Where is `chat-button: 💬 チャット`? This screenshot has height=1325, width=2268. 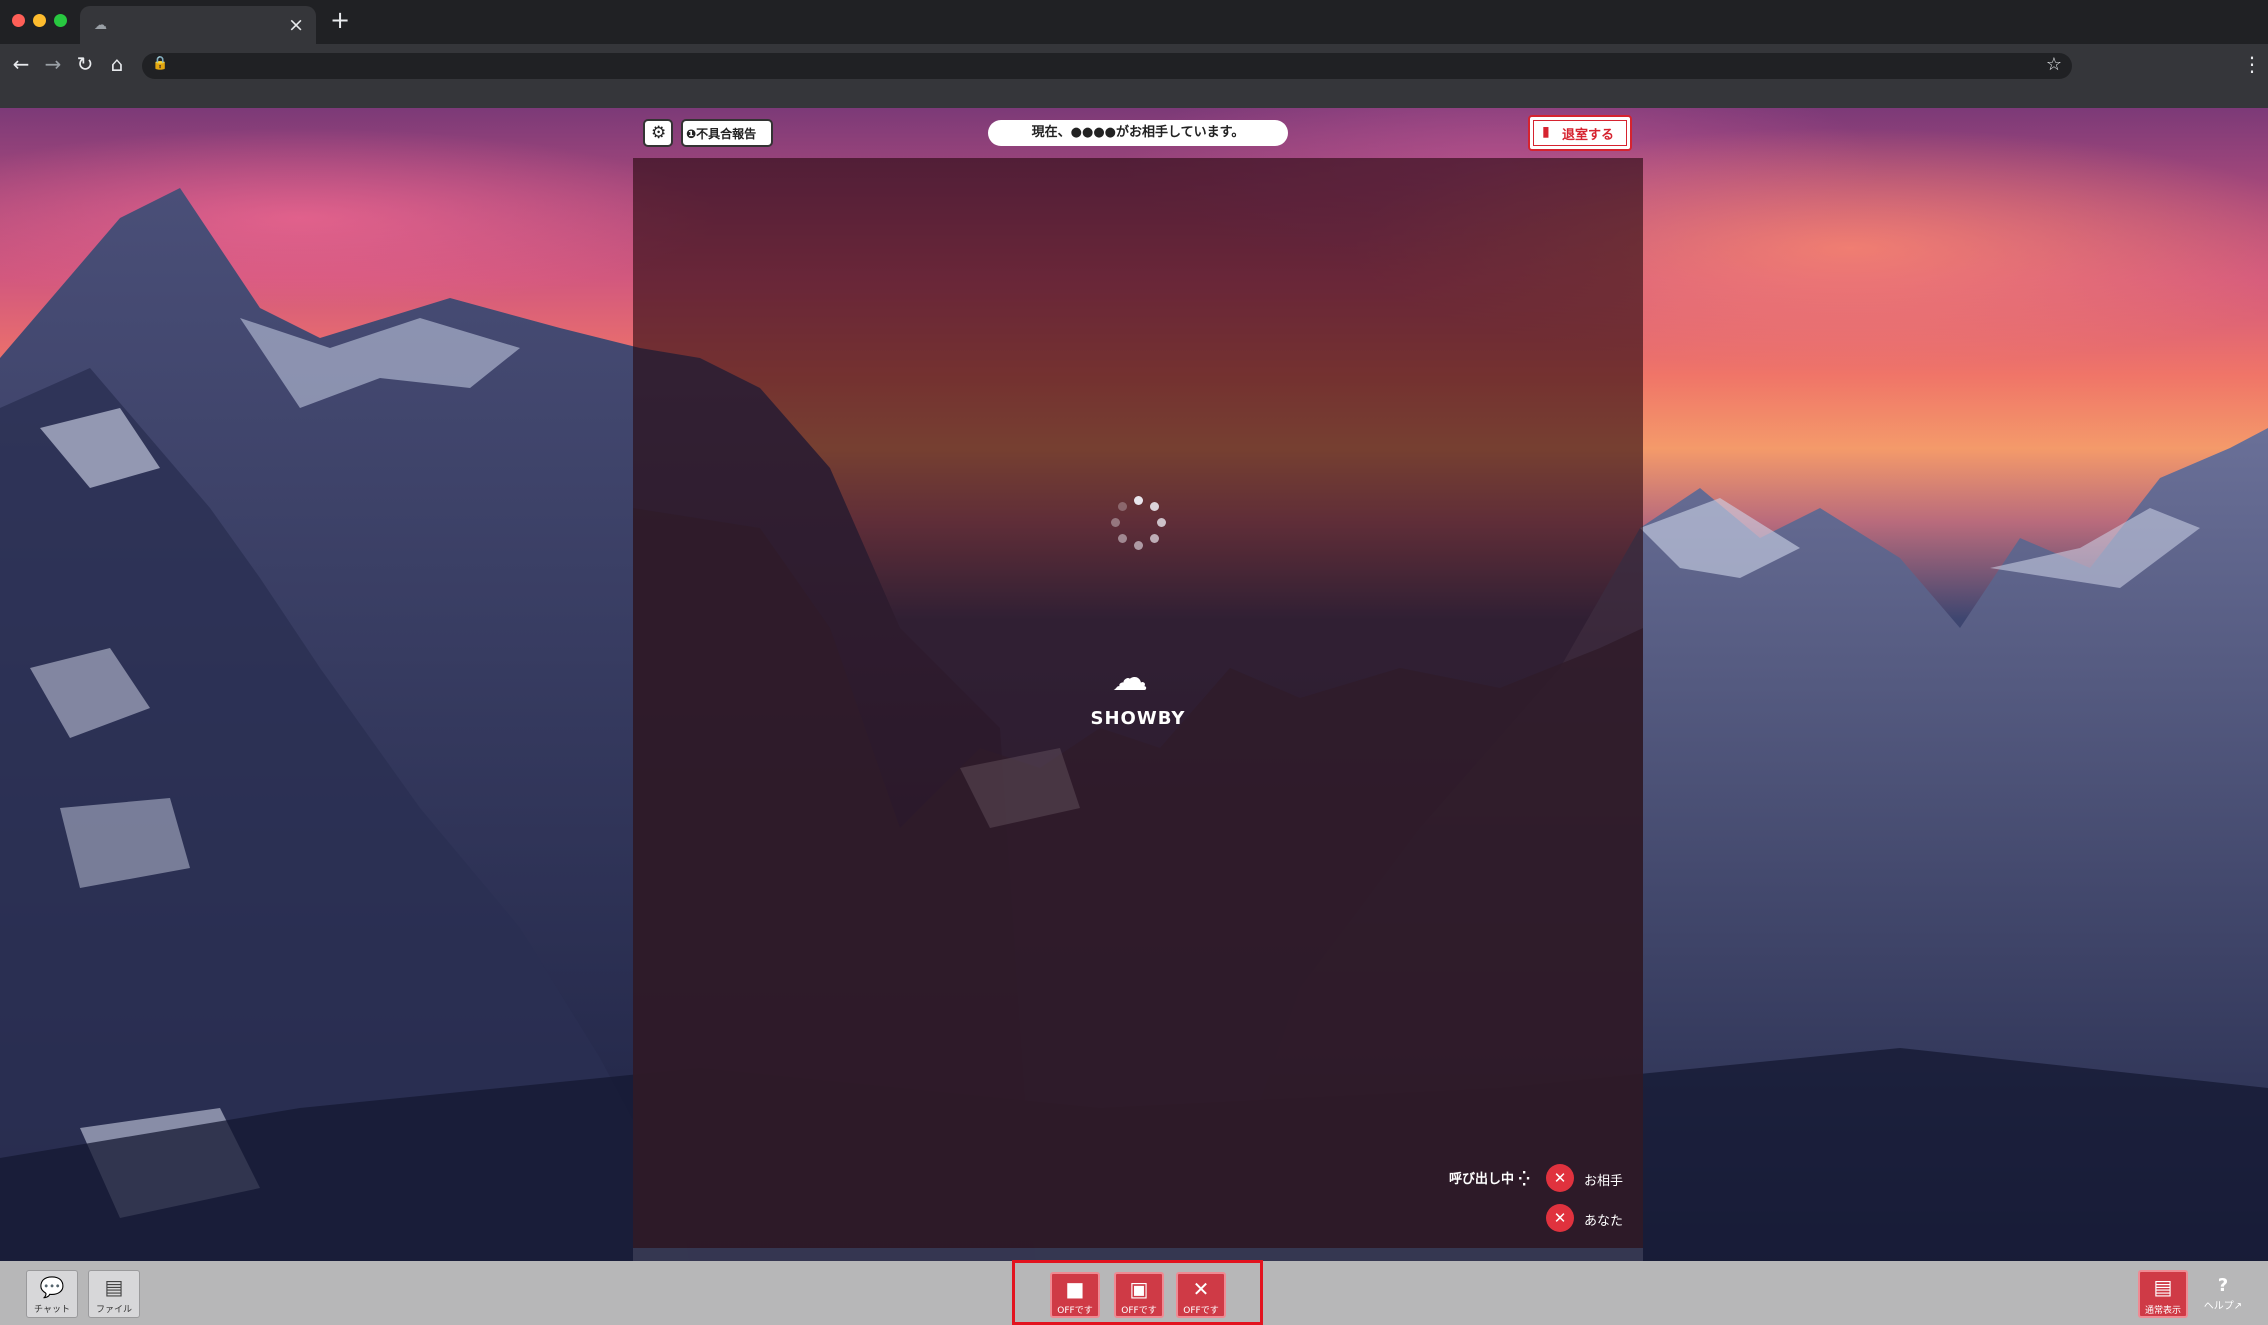
chat-button: 💬 チャット is located at coordinates (52, 1294).